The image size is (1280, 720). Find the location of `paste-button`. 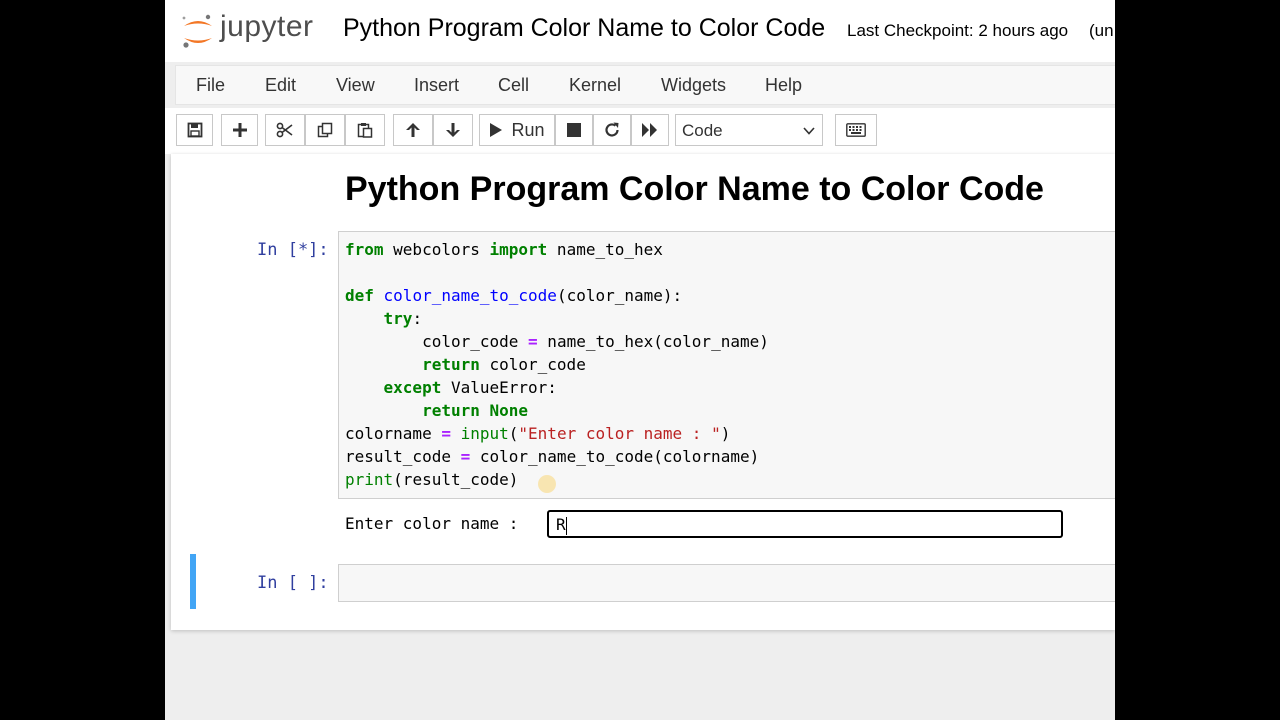

paste-button is located at coordinates (365, 130).